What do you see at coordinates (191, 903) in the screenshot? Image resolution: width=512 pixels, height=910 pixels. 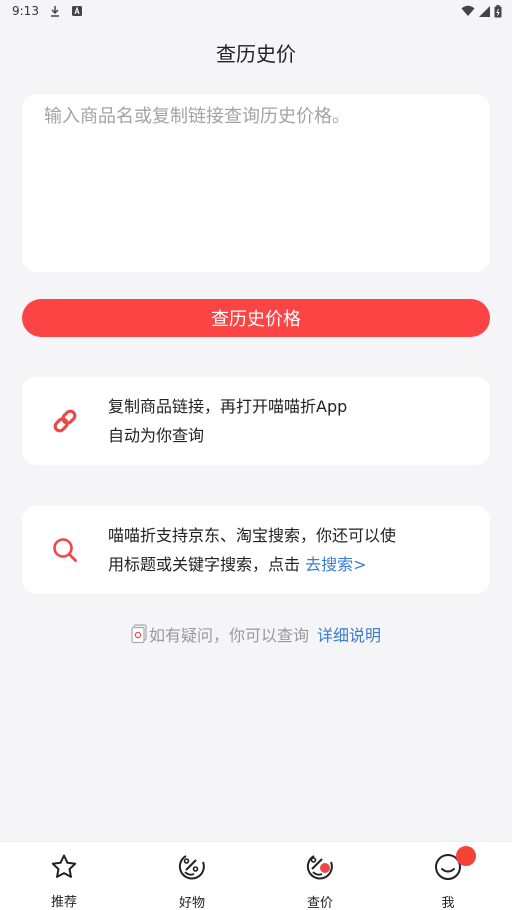 I see `nav-label-goods: 好物` at bounding box center [191, 903].